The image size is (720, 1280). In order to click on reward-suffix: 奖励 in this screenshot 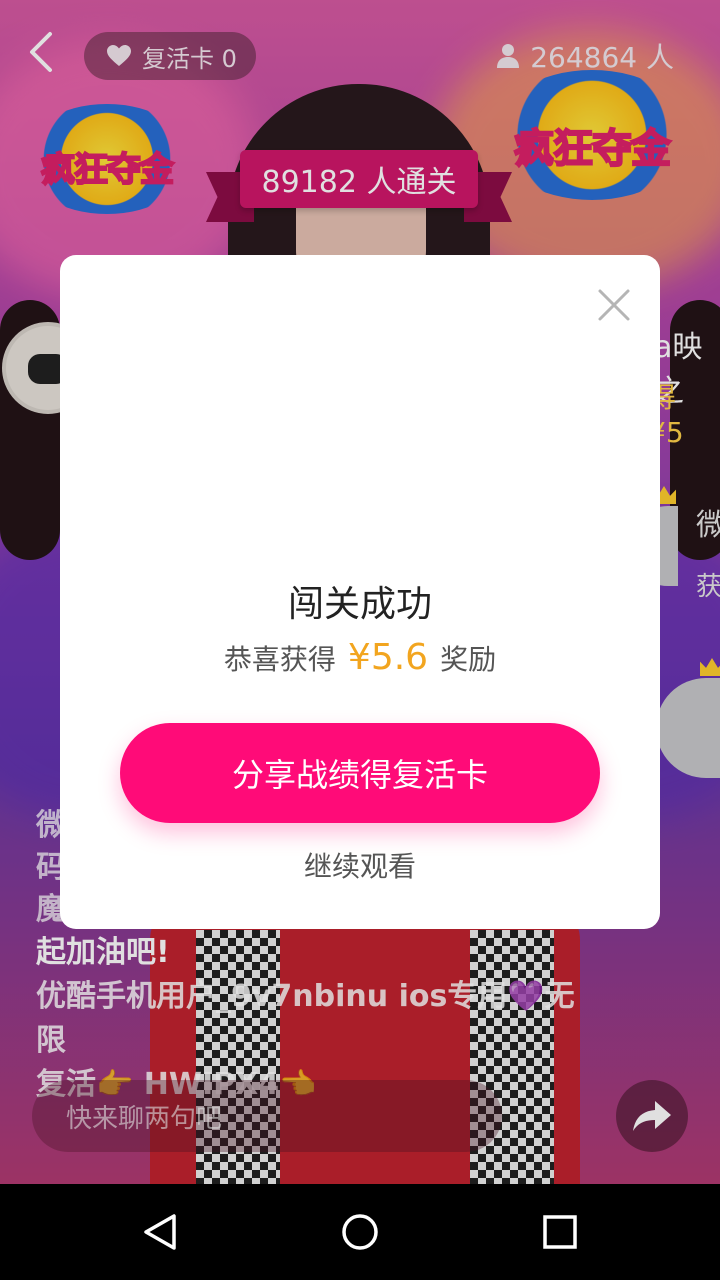, I will do `click(468, 659)`.